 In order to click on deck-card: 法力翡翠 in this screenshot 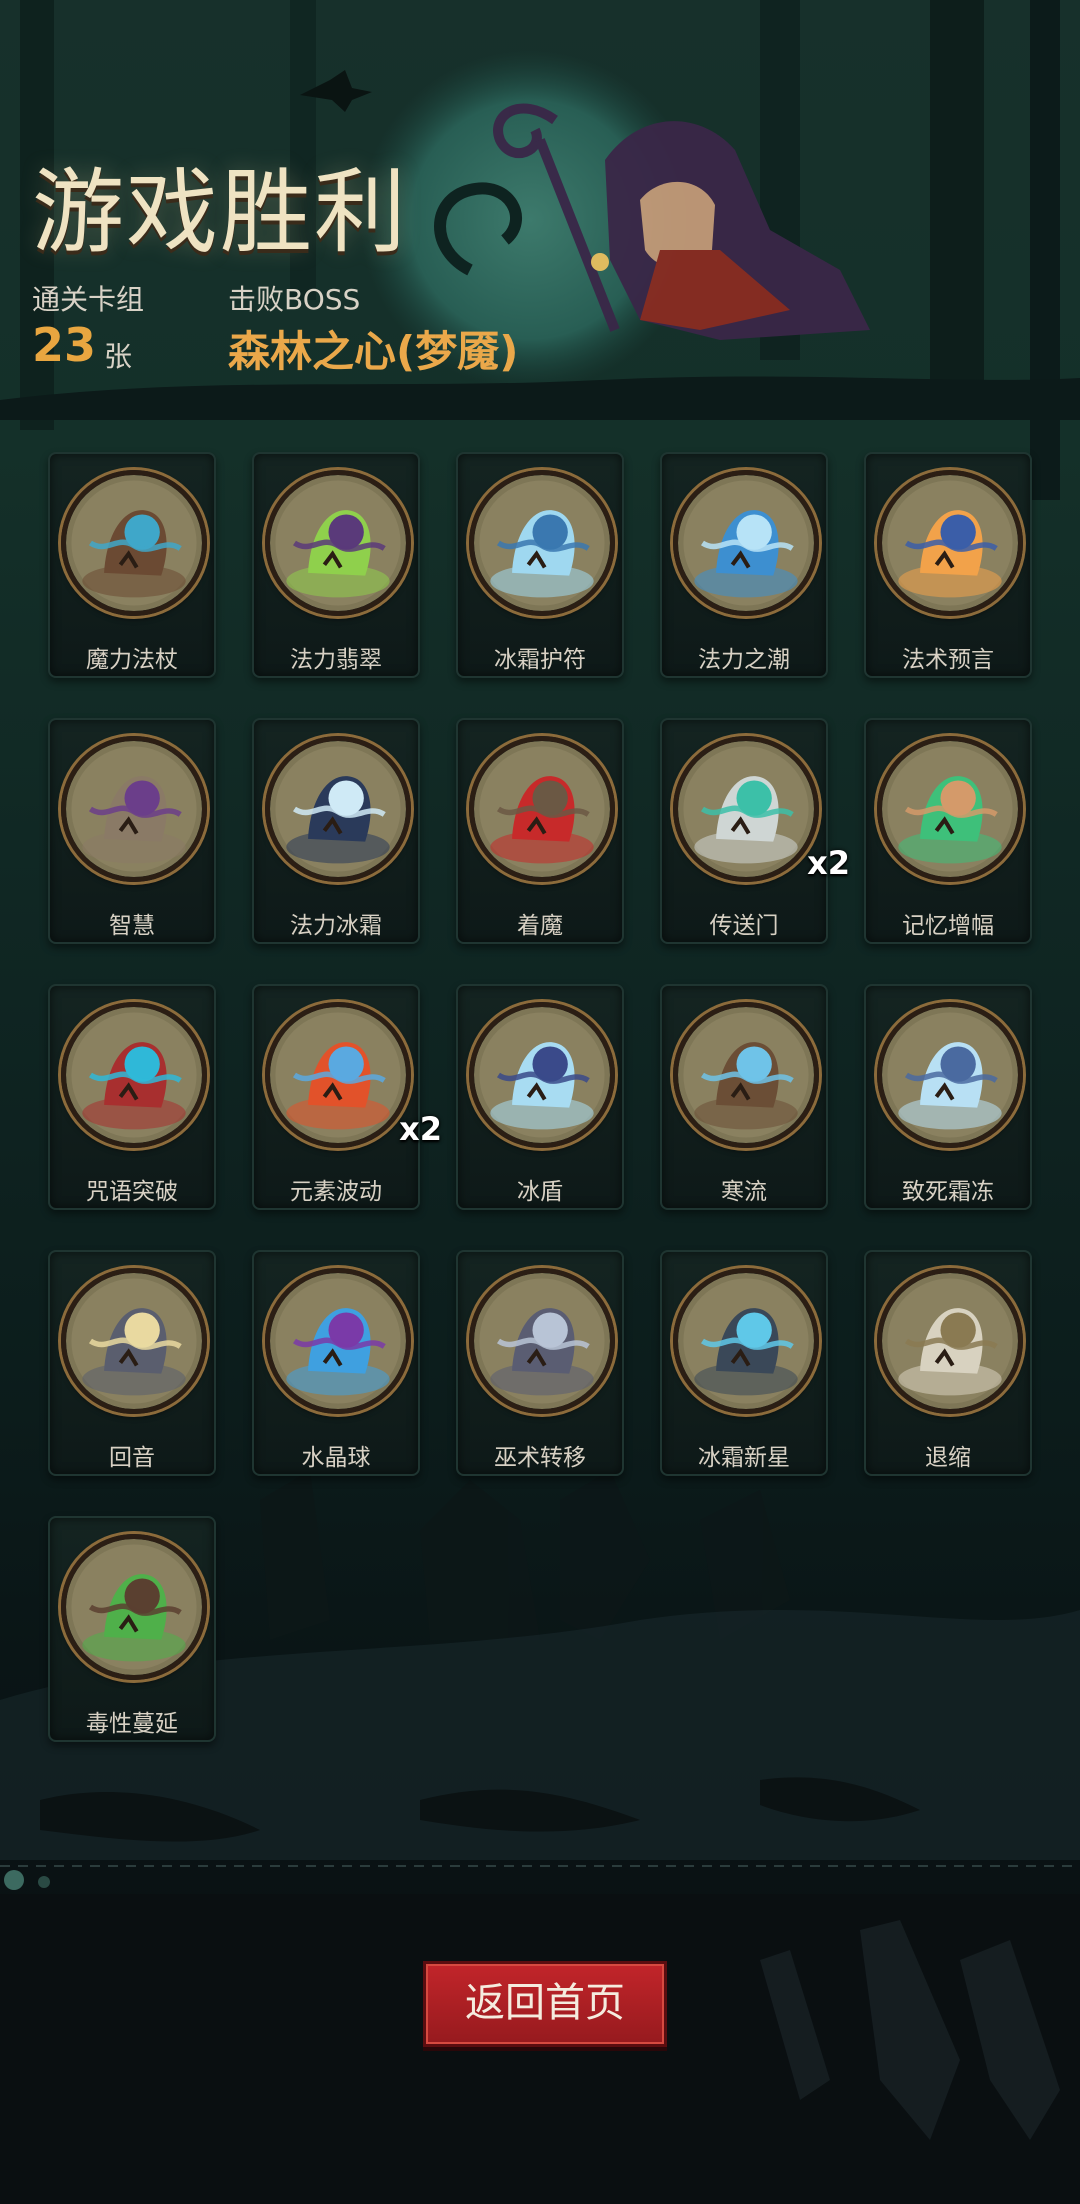, I will do `click(336, 565)`.